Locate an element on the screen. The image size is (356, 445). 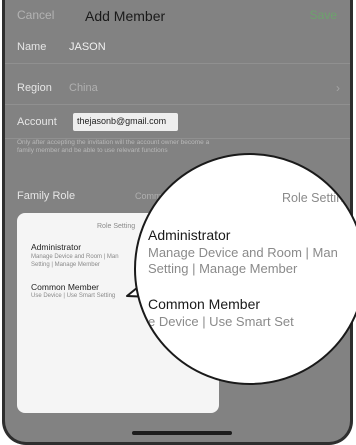
magnifier-role-setting-title: Role Setting is located at coordinates (316, 198).